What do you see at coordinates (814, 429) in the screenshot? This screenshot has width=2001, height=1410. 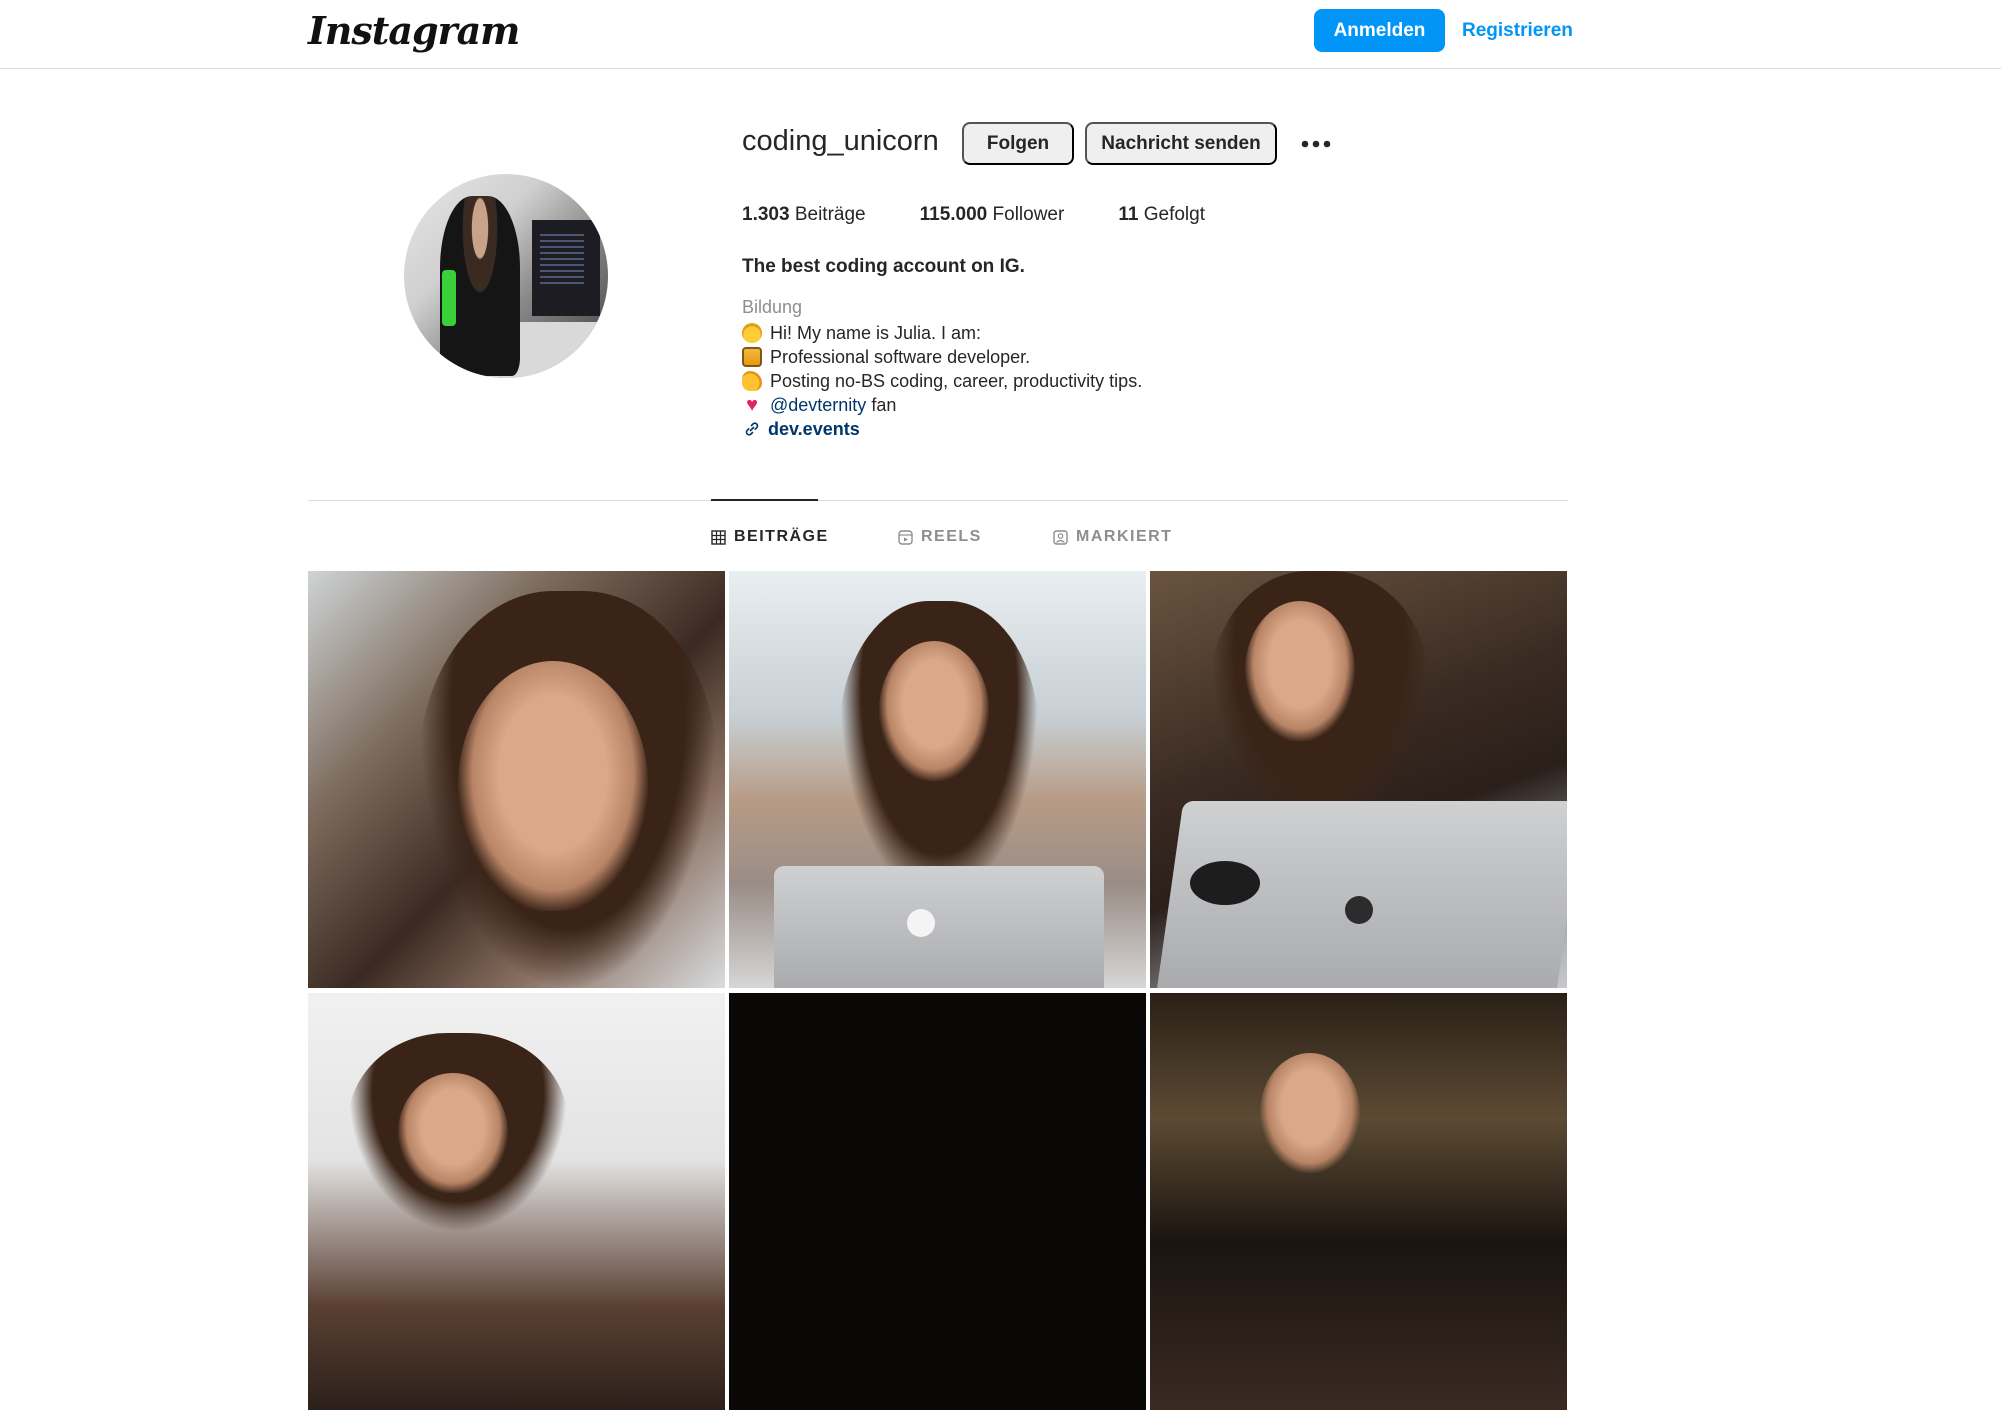 I see `bio-link-text: dev.events` at bounding box center [814, 429].